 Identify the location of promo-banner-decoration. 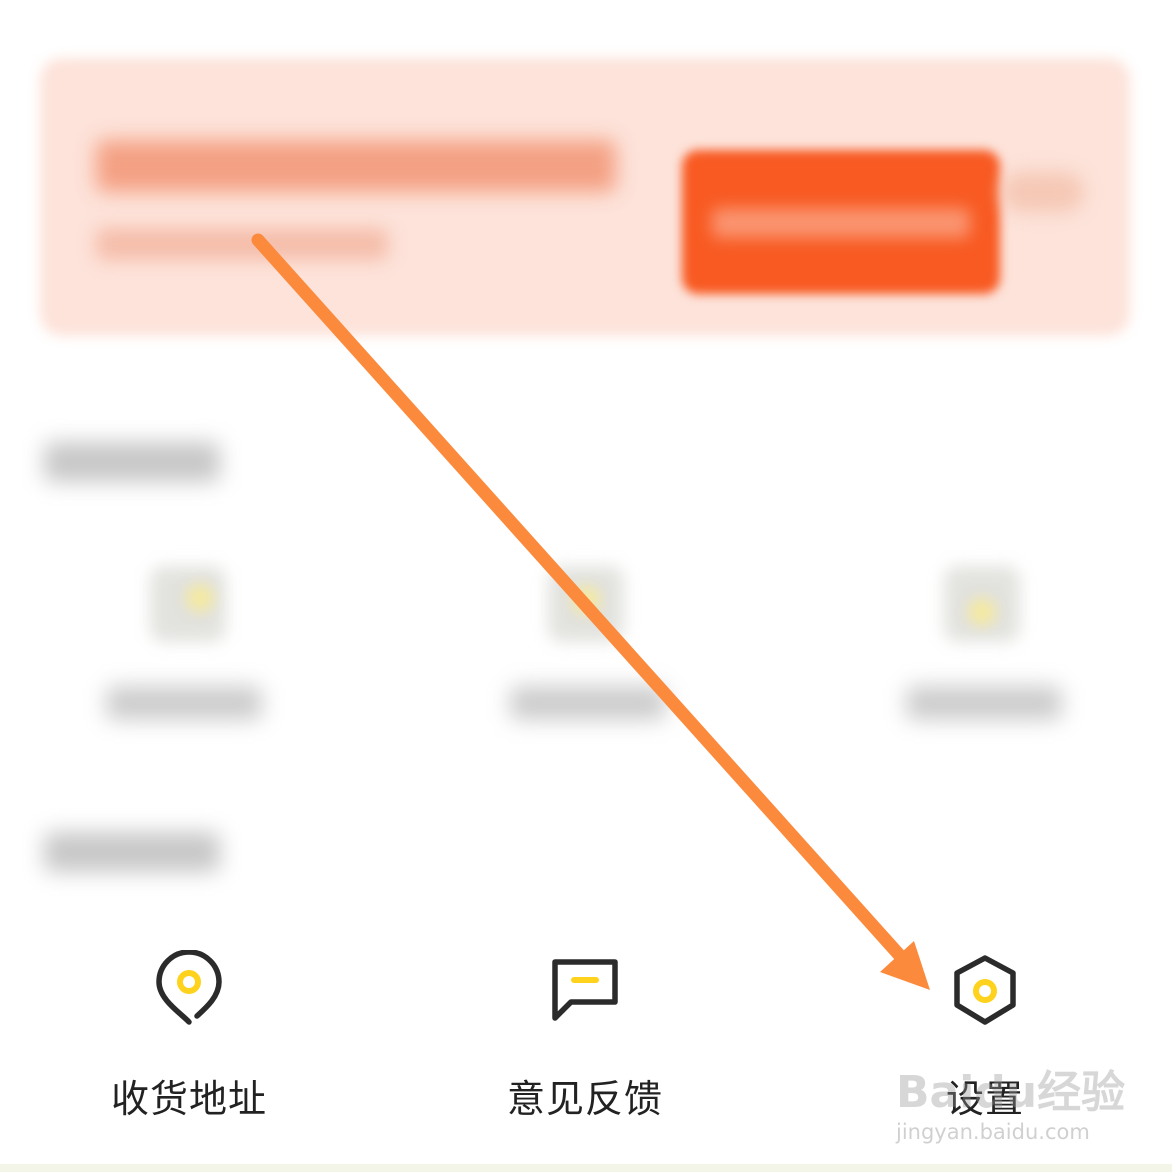
(1043, 192).